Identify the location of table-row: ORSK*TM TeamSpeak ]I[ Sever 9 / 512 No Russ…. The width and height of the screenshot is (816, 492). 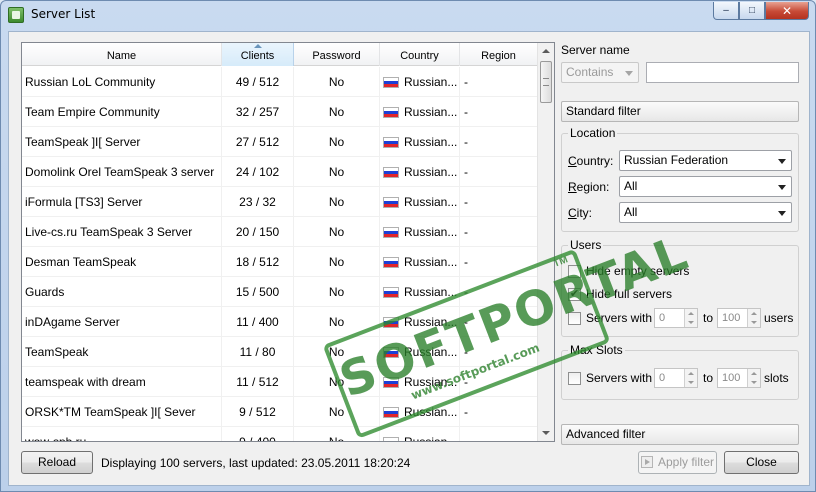
(280, 412).